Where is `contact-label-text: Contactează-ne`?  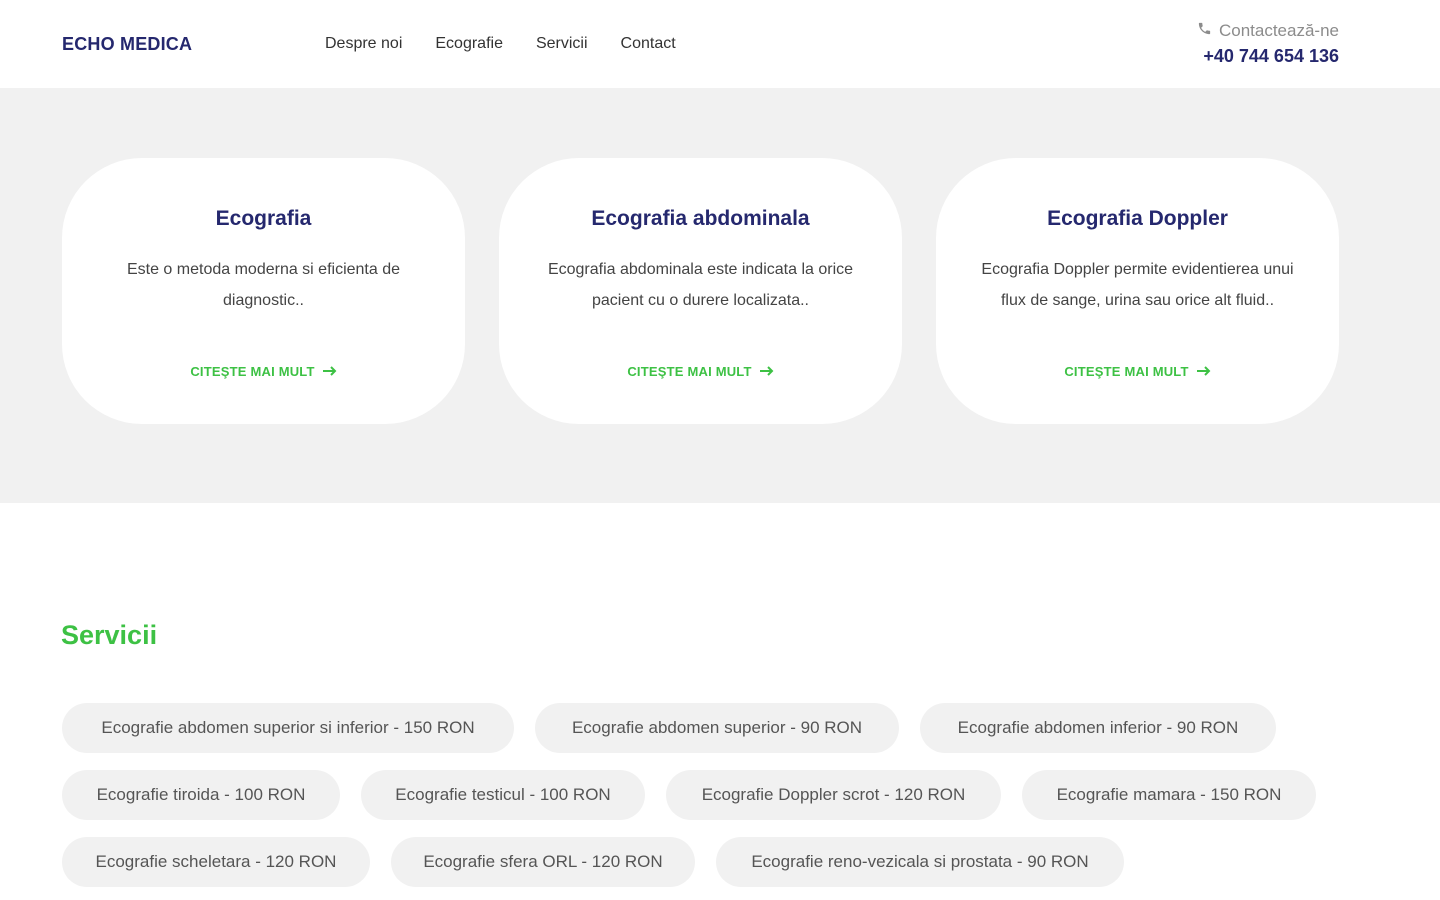 contact-label-text: Contactează-ne is located at coordinates (1278, 30).